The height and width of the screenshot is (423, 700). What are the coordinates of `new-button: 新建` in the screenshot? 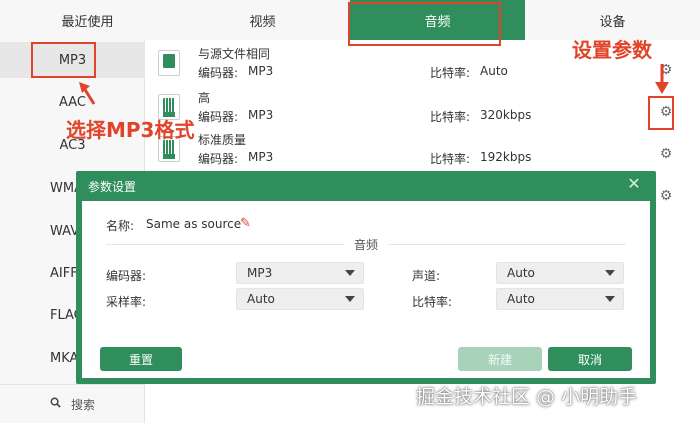 It's located at (500, 359).